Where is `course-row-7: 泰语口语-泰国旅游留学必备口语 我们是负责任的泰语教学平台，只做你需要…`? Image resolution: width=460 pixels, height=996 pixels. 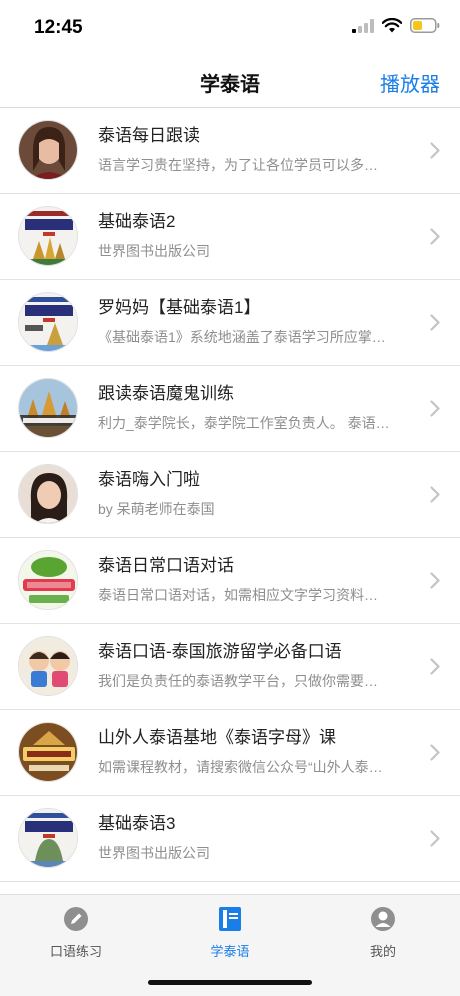
course-row-7: 泰语口语-泰国旅游留学必备口语 我们是负责任的泰语教学平台，只做你需要… is located at coordinates (230, 667).